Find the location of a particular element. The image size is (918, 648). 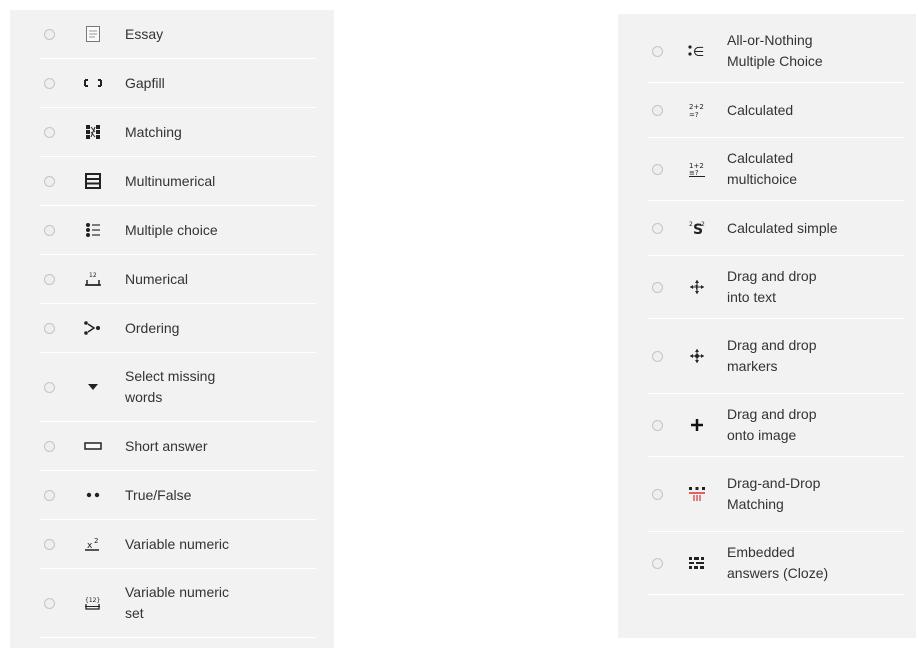

essay-icon is located at coordinates (93, 34).